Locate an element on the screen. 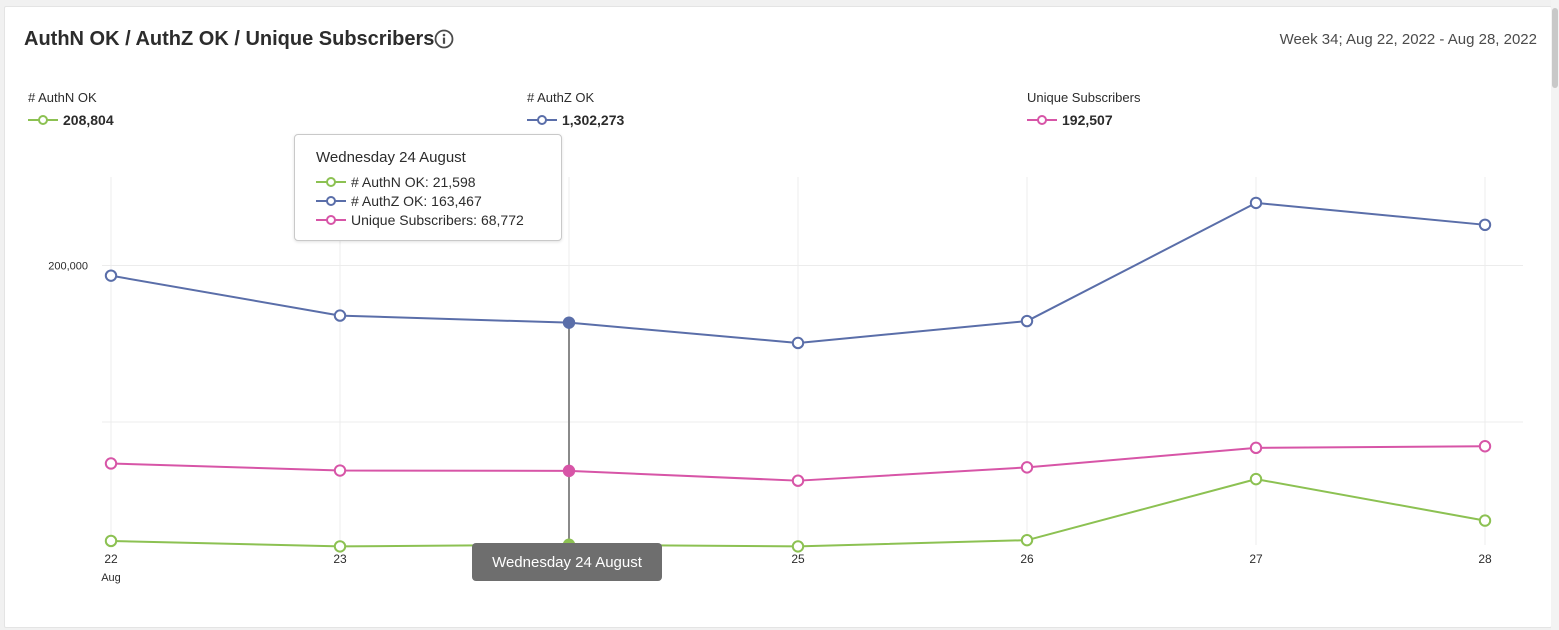 The height and width of the screenshot is (630, 1559). x-tick-label: 28 is located at coordinates (1485, 559).